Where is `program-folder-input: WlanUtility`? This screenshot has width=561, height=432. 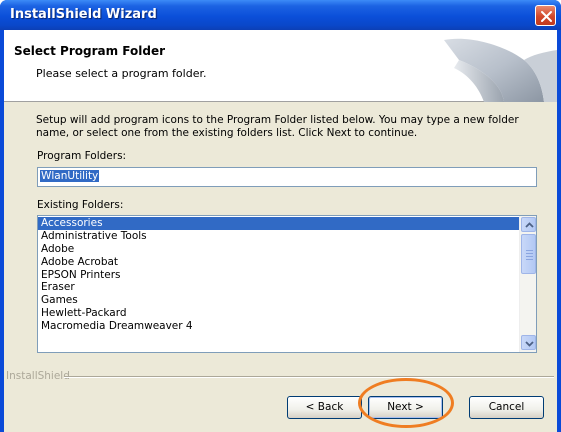 program-folder-input: WlanUtility is located at coordinates (287, 177).